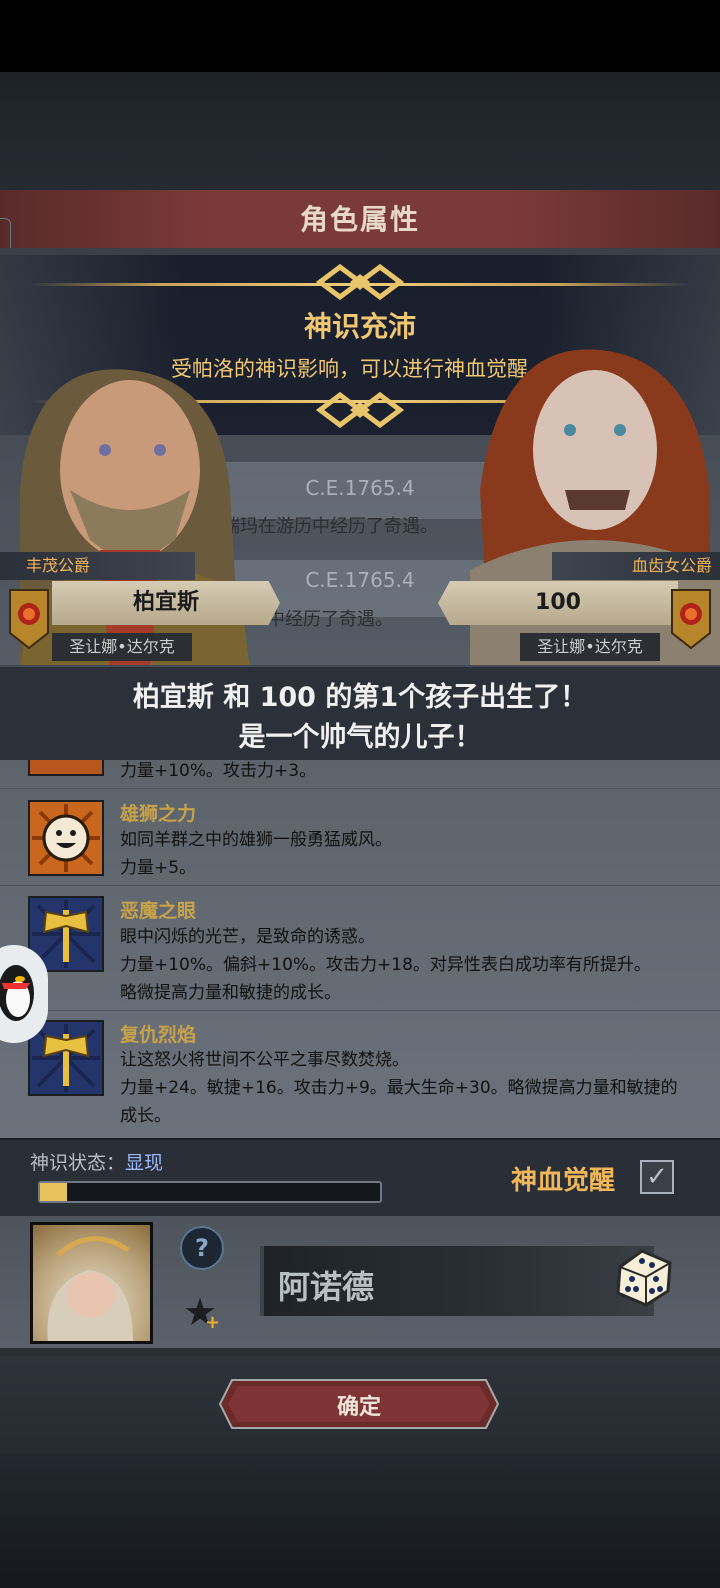 The height and width of the screenshot is (1588, 720). I want to click on baby-icon, so click(90, 1288).